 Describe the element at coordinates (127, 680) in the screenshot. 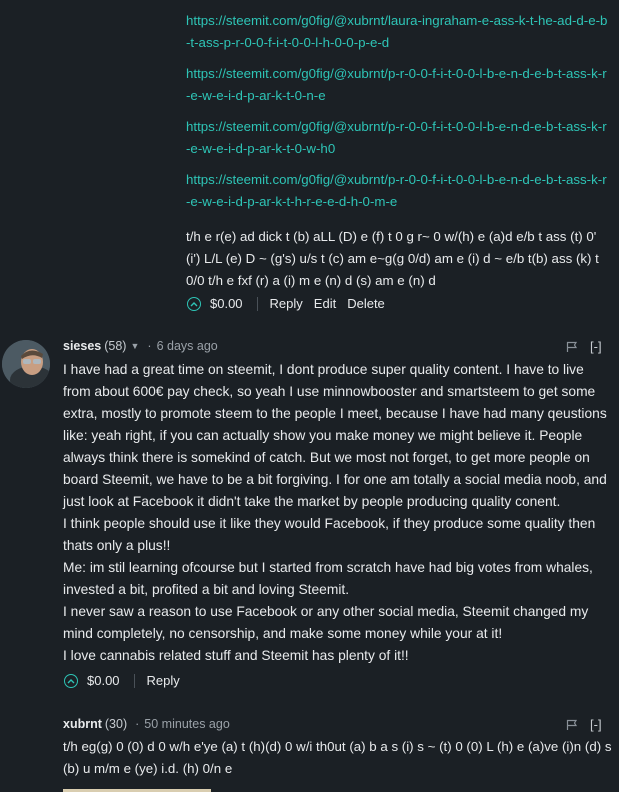

I see `comment-actions: $0.00 Reply` at that location.